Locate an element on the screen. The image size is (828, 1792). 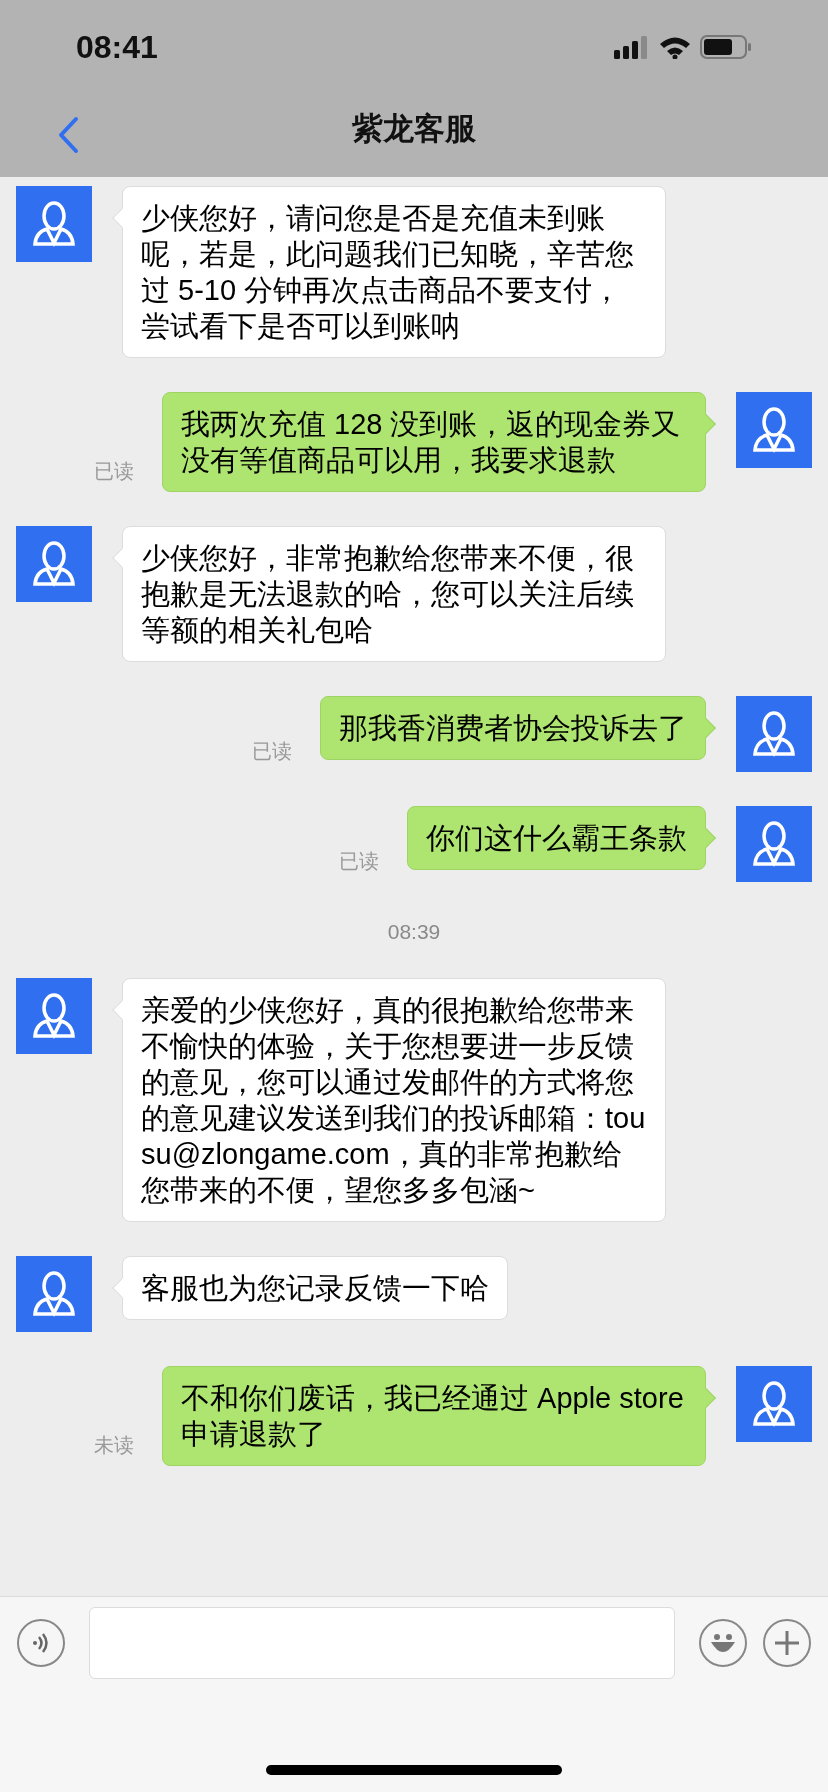
read-status: 未读 is located at coordinates (114, 1445).